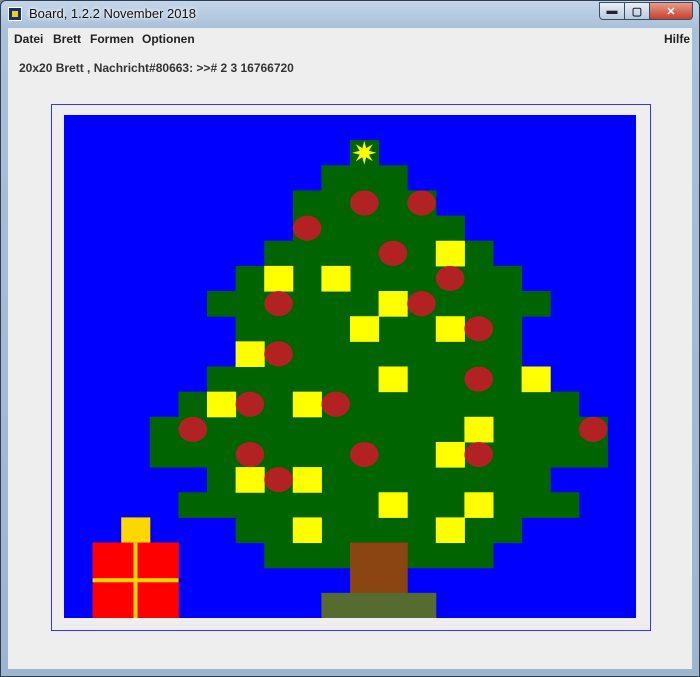 Image resolution: width=700 pixels, height=677 pixels. I want to click on maximize-button: ▢, so click(637, 11).